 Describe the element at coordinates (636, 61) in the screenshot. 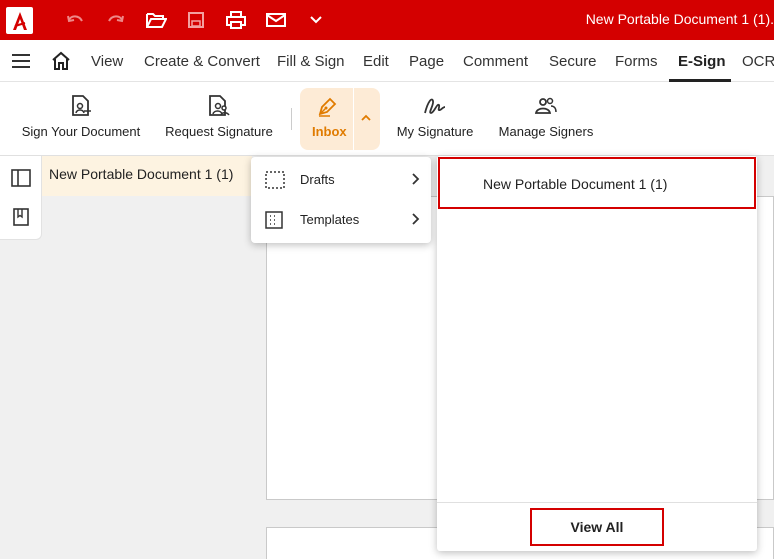

I see `menu-forms: Forms` at that location.